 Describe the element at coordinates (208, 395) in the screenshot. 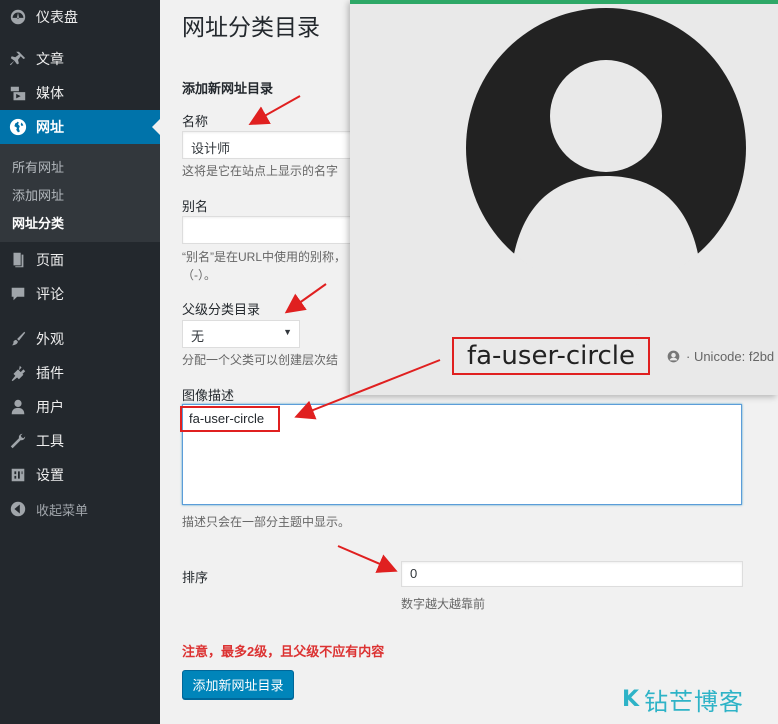

I see `image-label: 图像描述` at that location.